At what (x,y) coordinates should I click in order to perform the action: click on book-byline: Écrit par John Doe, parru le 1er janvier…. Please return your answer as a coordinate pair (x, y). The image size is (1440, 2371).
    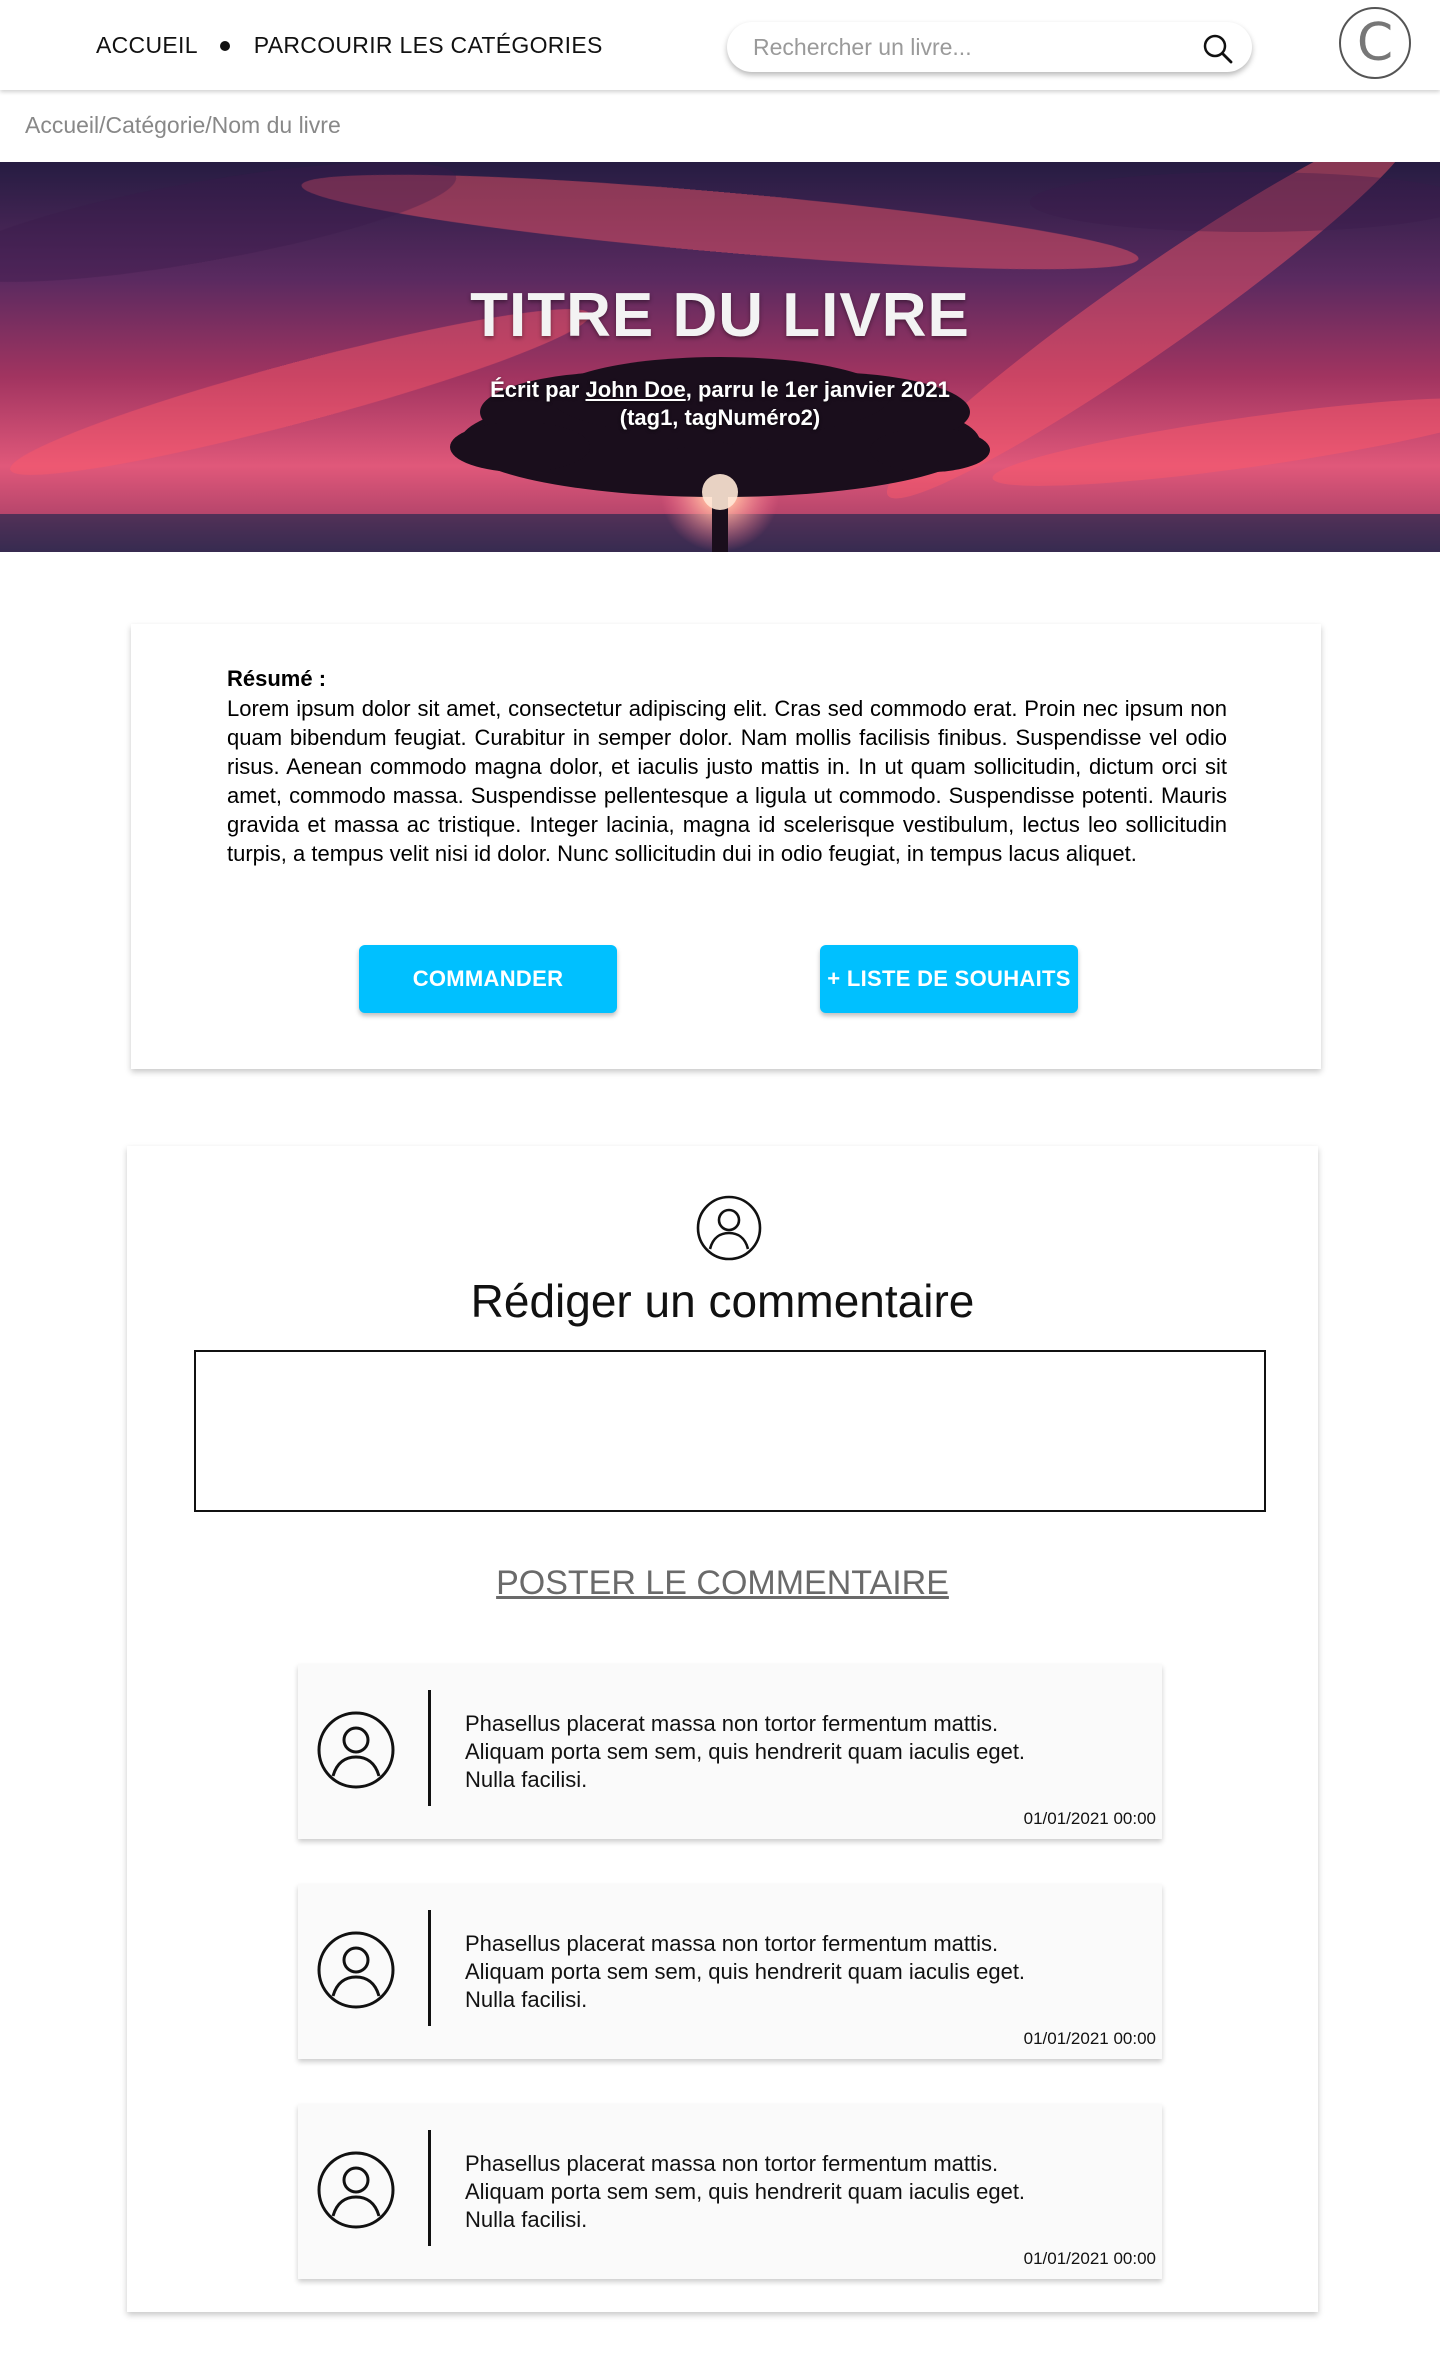
    Looking at the image, I should click on (720, 390).